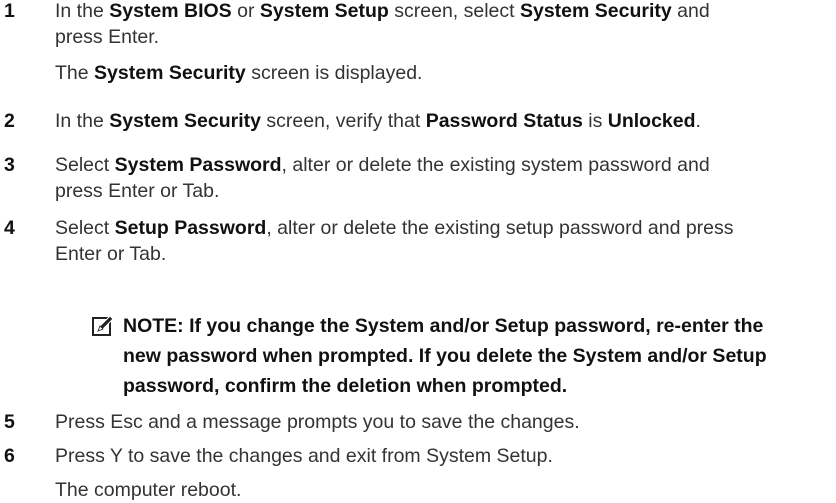 Image resolution: width=836 pixels, height=503 pixels. Describe the element at coordinates (651, 121) in the screenshot. I see `bold-term: Unlocked` at that location.